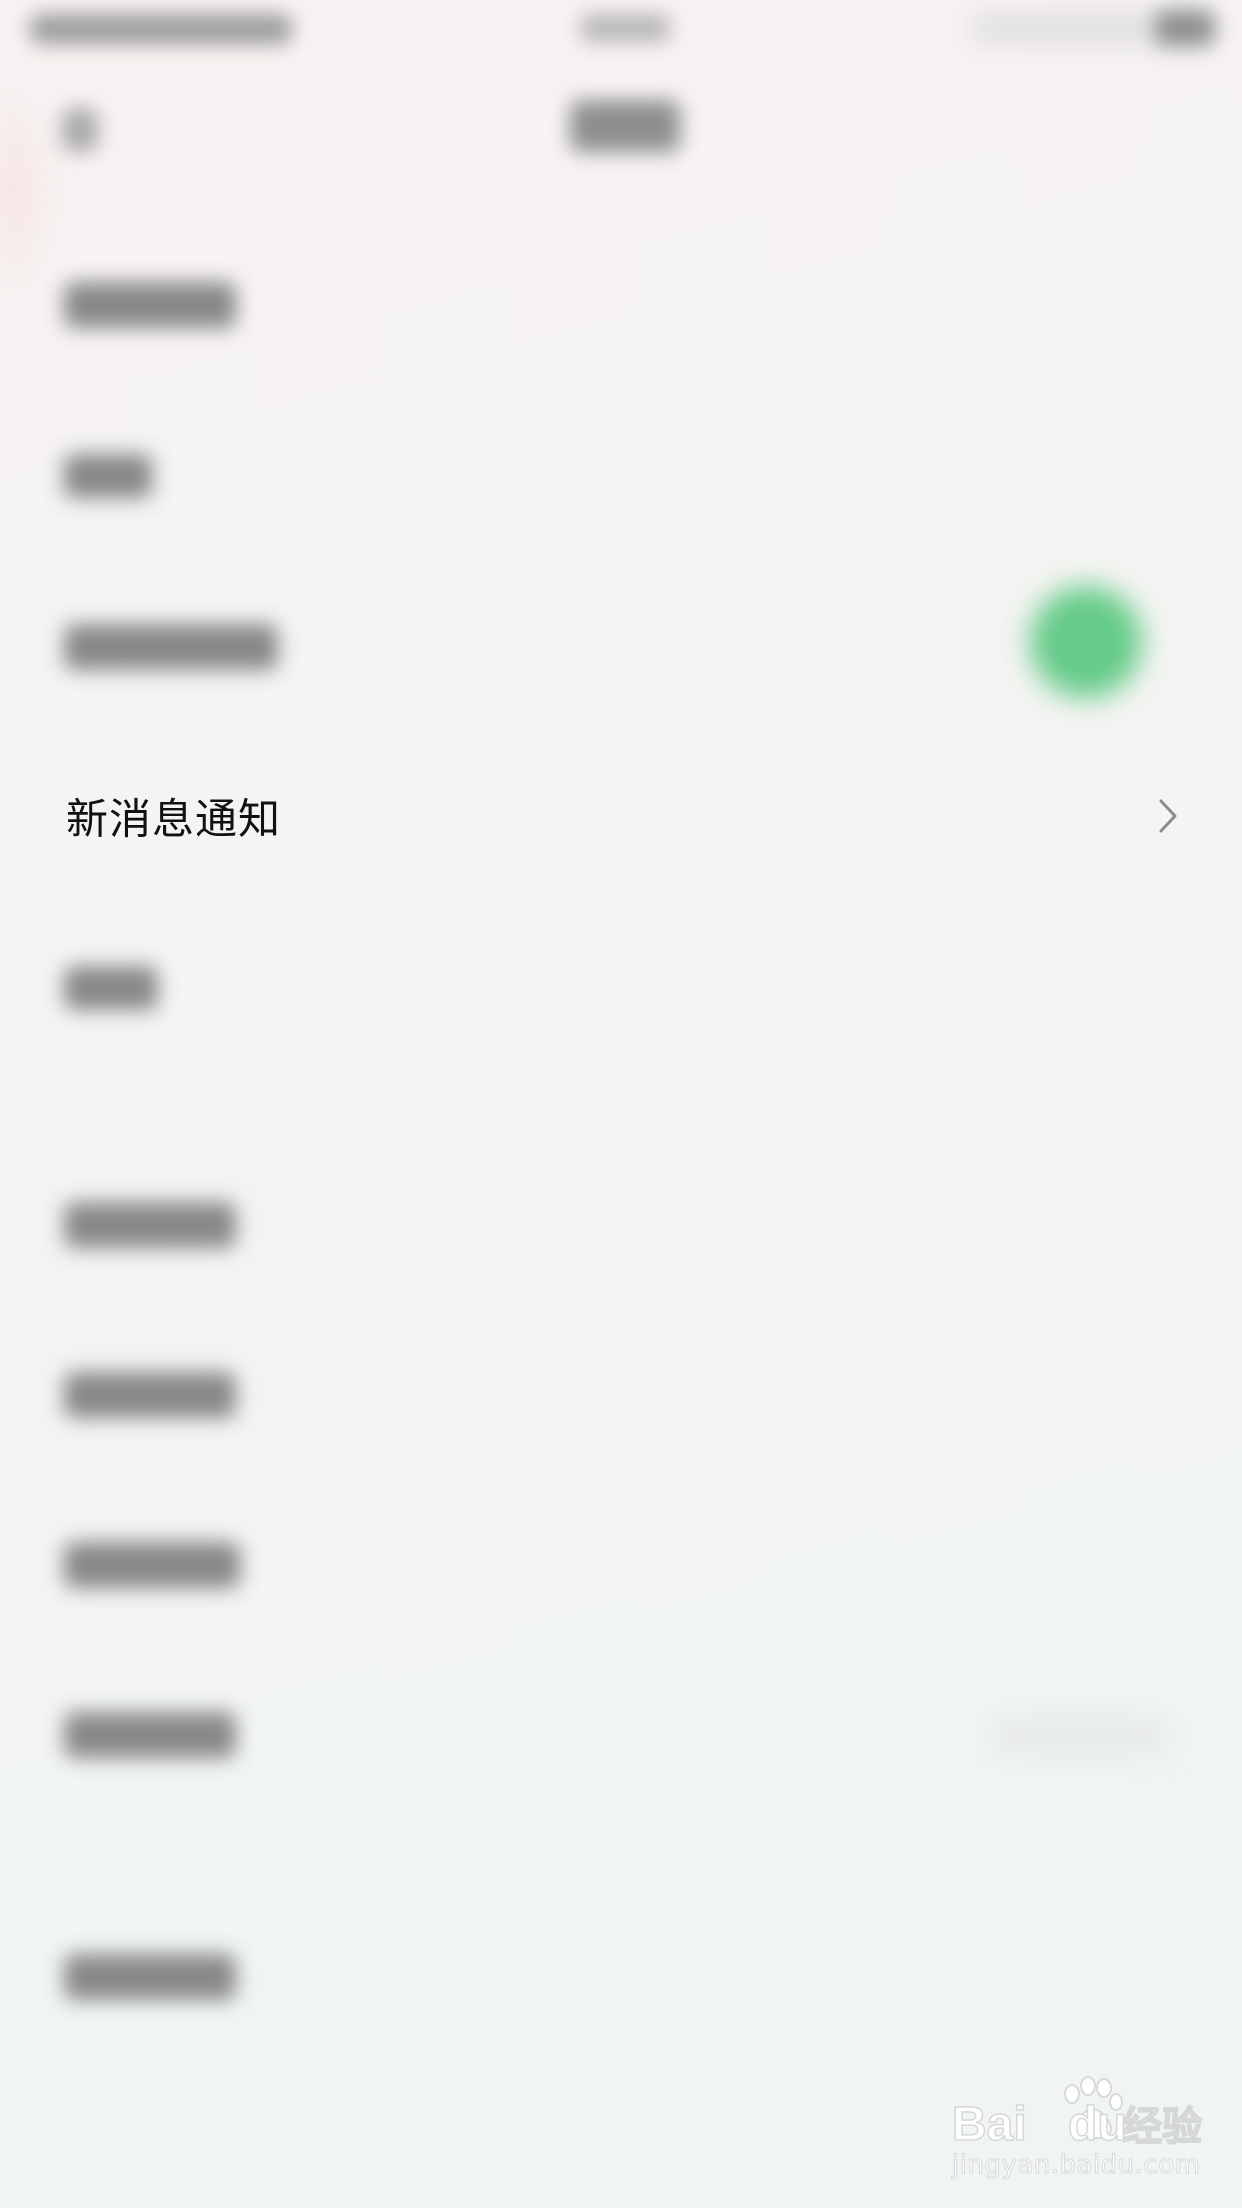  I want to click on status-bar-center-blurred, so click(625, 28).